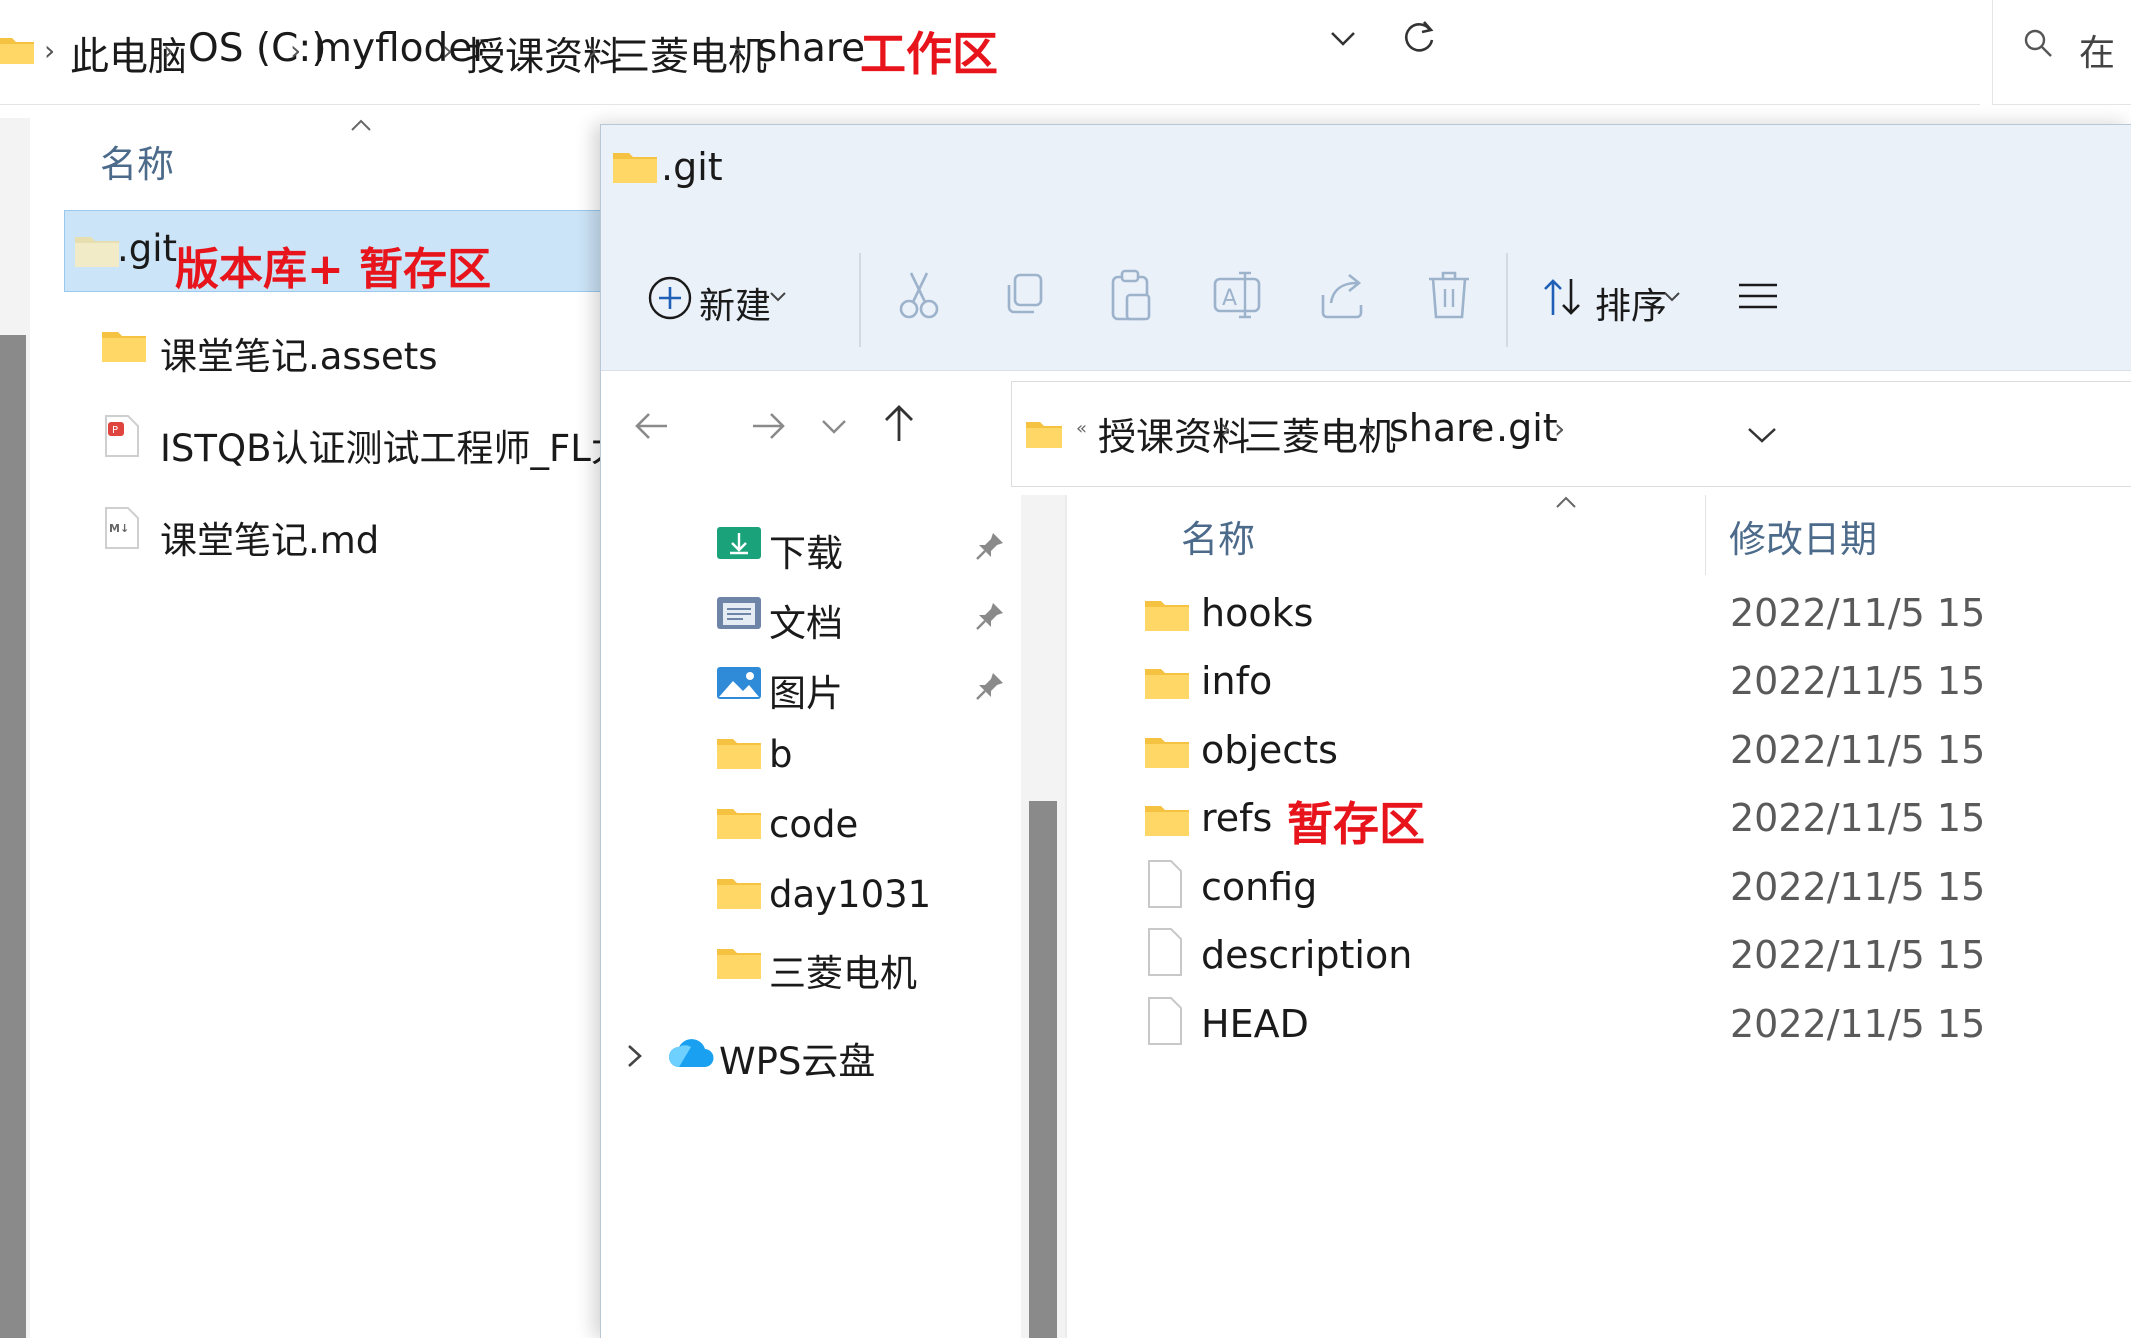  What do you see at coordinates (929, 54) in the screenshot?
I see `workspace-annotation: 工作区` at bounding box center [929, 54].